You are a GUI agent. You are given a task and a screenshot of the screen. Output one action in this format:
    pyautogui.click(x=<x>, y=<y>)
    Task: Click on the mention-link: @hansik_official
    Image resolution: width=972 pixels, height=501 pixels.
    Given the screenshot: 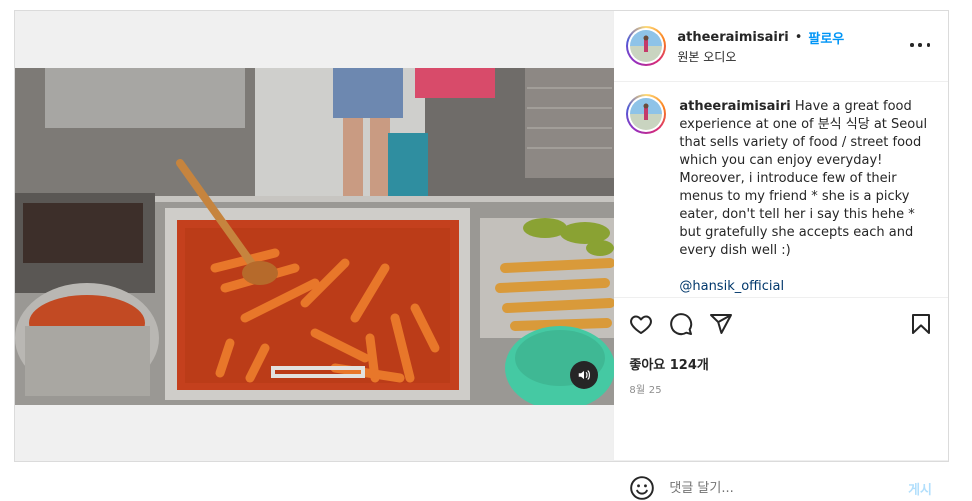 What is the action you would take?
    pyautogui.click(x=804, y=287)
    